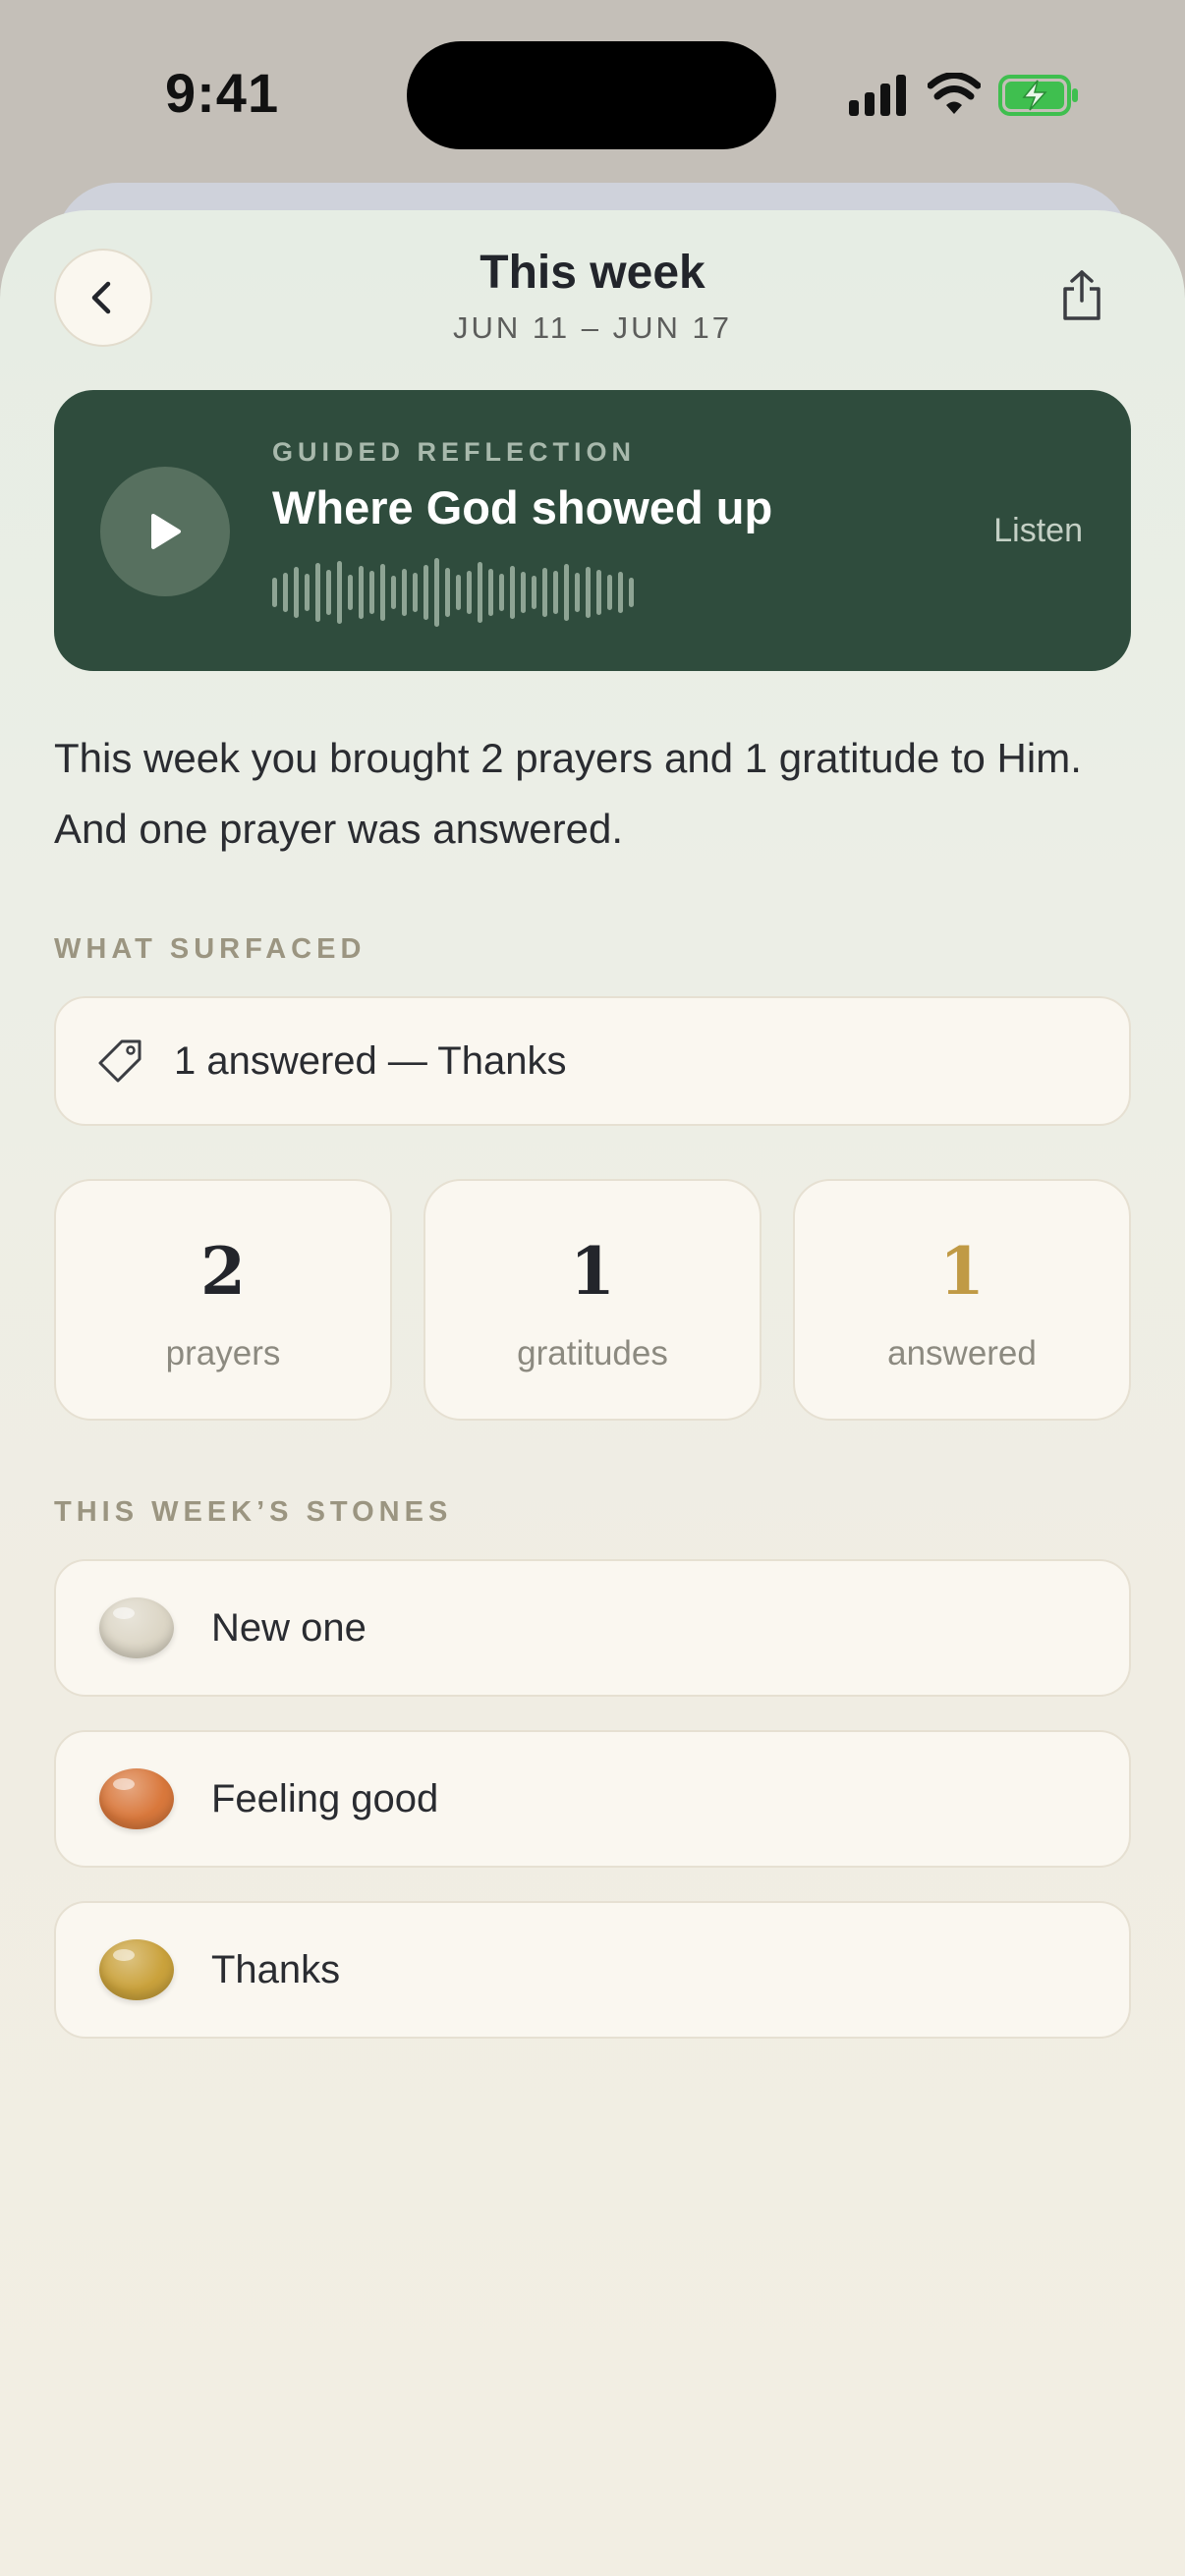 The width and height of the screenshot is (1185, 2576). I want to click on share-button, so click(1081, 295).